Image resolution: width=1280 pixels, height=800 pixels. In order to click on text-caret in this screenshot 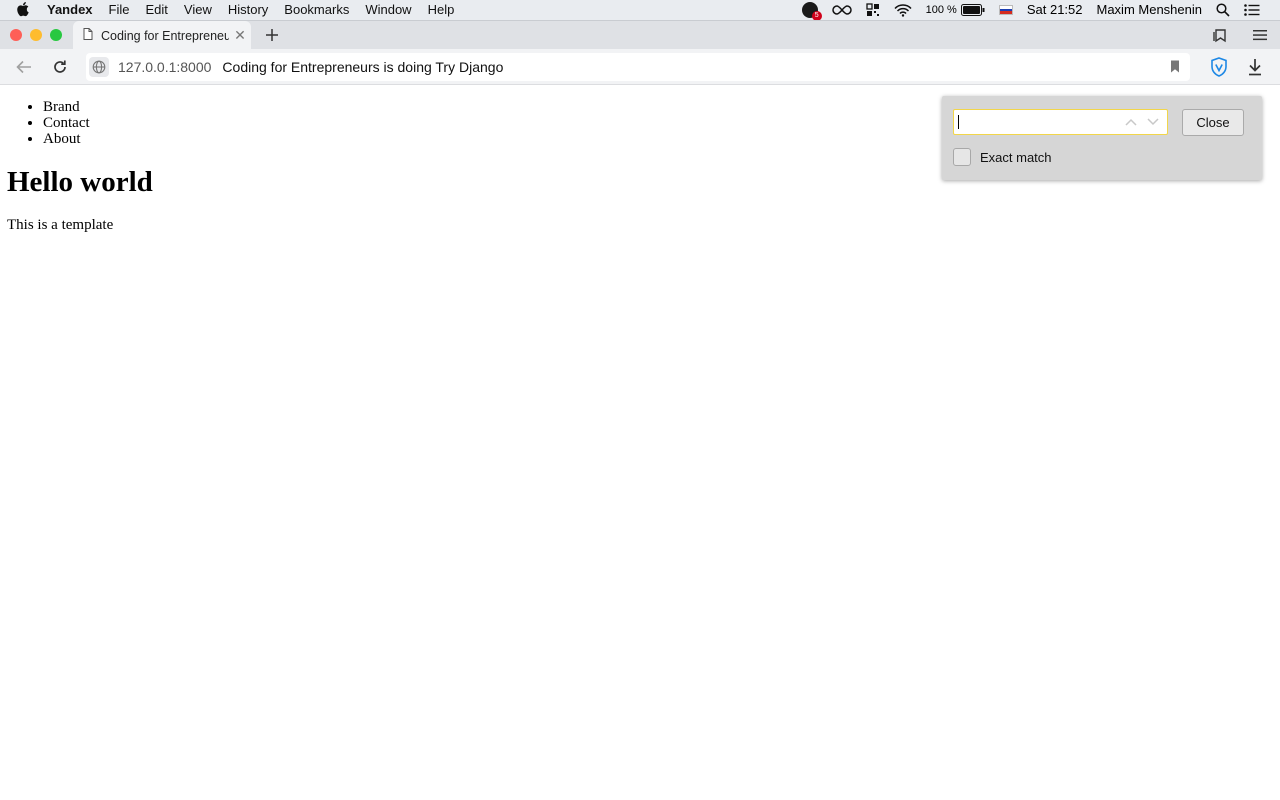, I will do `click(958, 122)`.